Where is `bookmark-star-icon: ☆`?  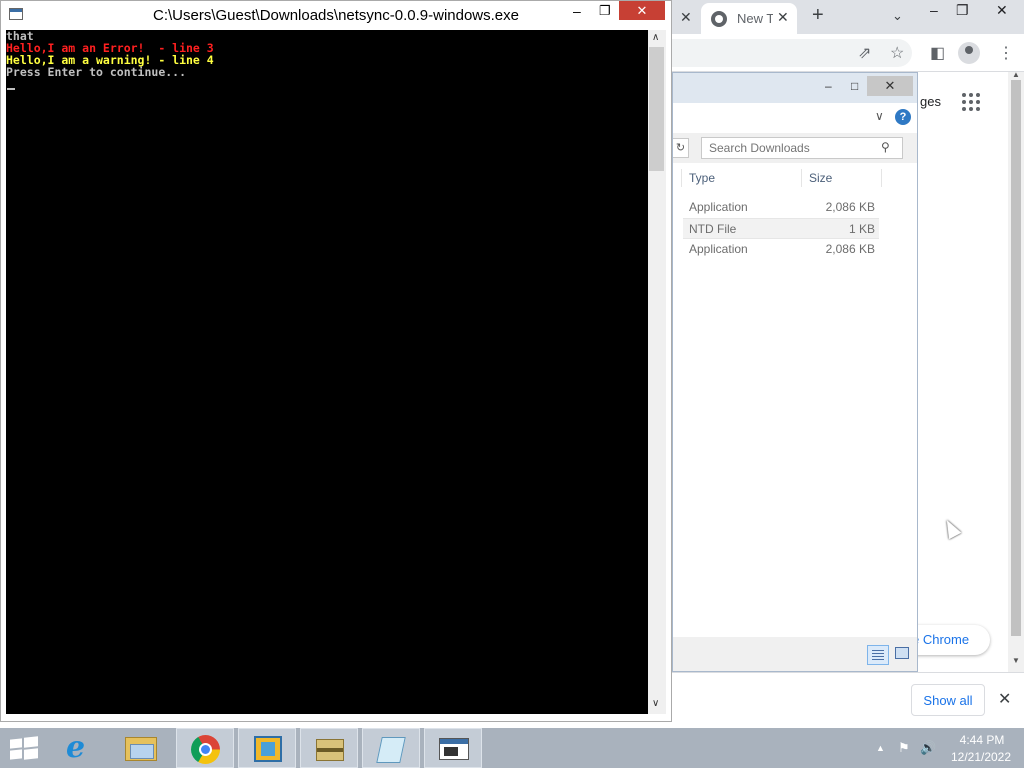 bookmark-star-icon: ☆ is located at coordinates (897, 53).